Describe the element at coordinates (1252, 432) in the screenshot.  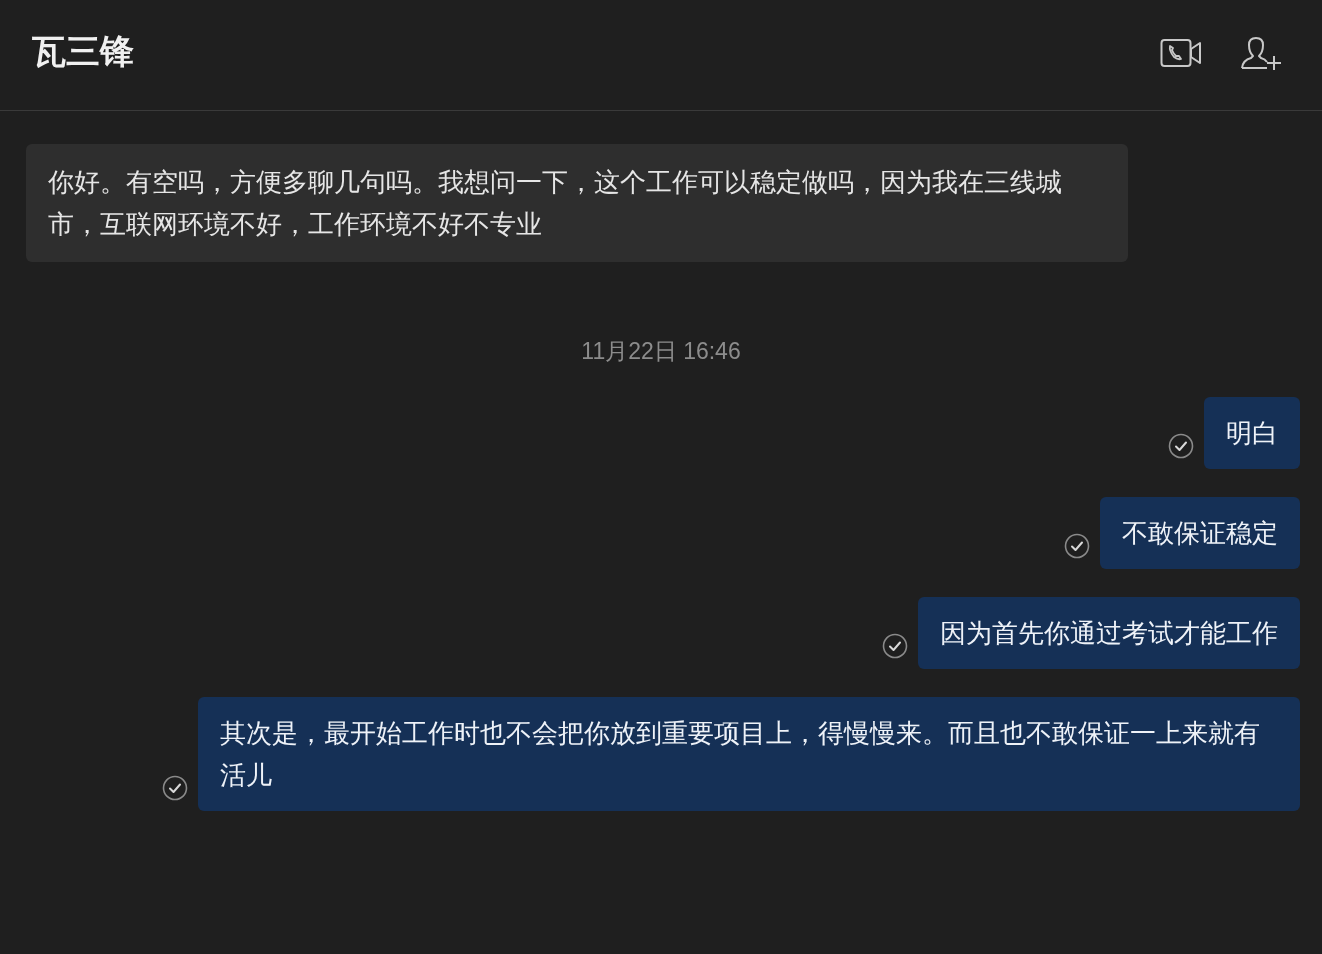
I see `message-bubble: 明白` at that location.